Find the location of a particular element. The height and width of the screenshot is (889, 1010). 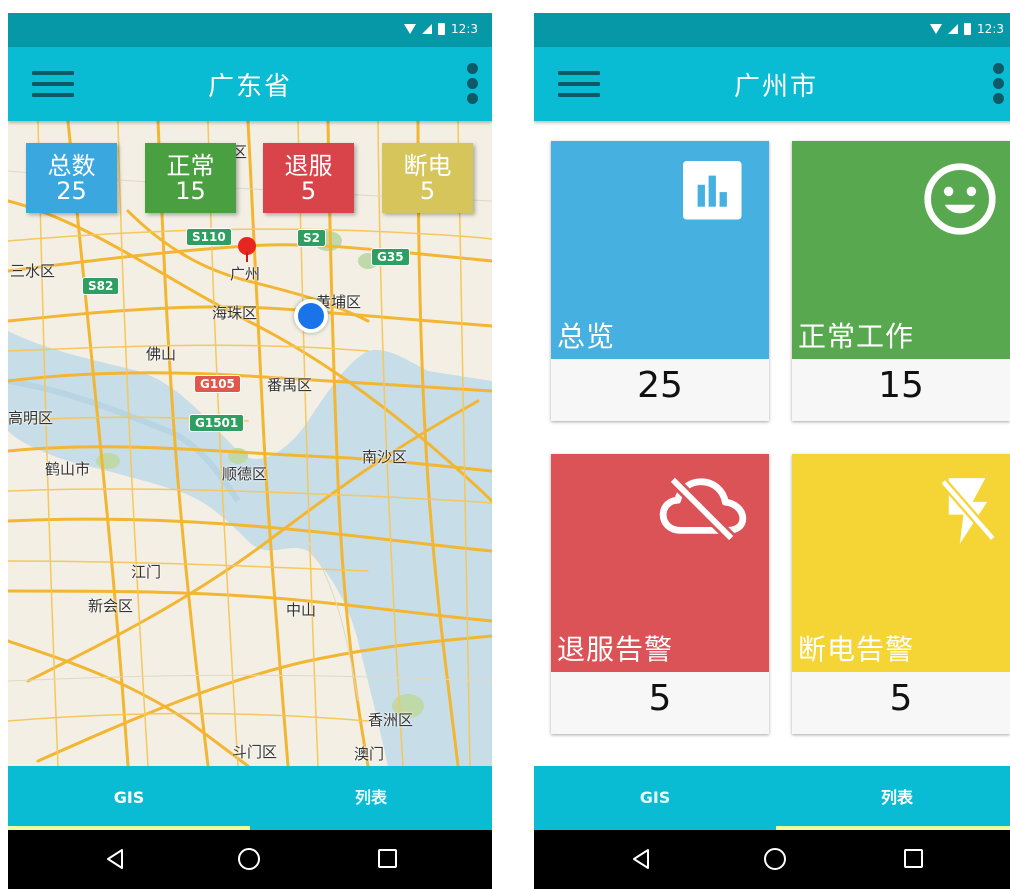

map-label-sanshui: 三水区 is located at coordinates (33, 271).